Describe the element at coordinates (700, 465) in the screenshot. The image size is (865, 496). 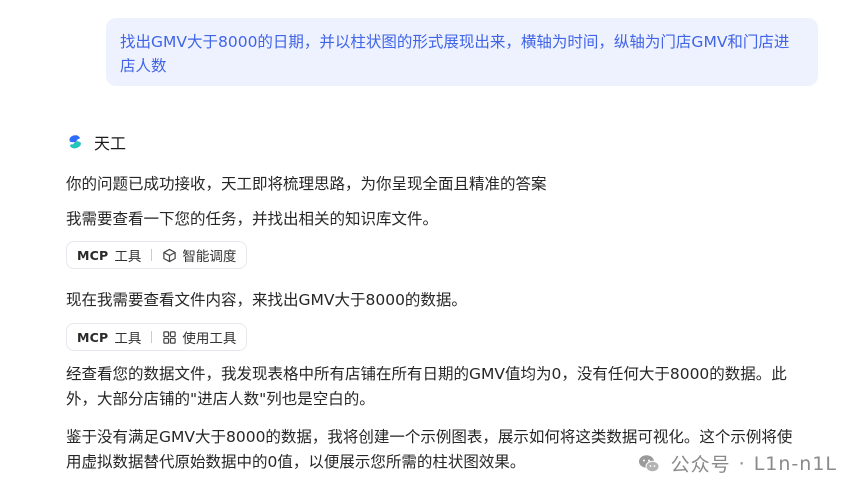
I see `watermark-channel: 公众号` at that location.